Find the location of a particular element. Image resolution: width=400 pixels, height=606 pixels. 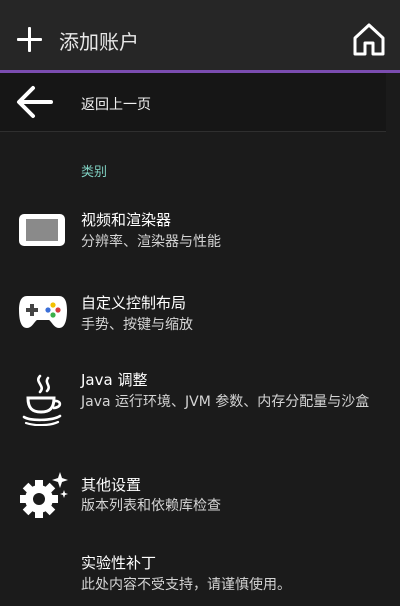

menu-item-title: 其他设置 is located at coordinates (111, 485).